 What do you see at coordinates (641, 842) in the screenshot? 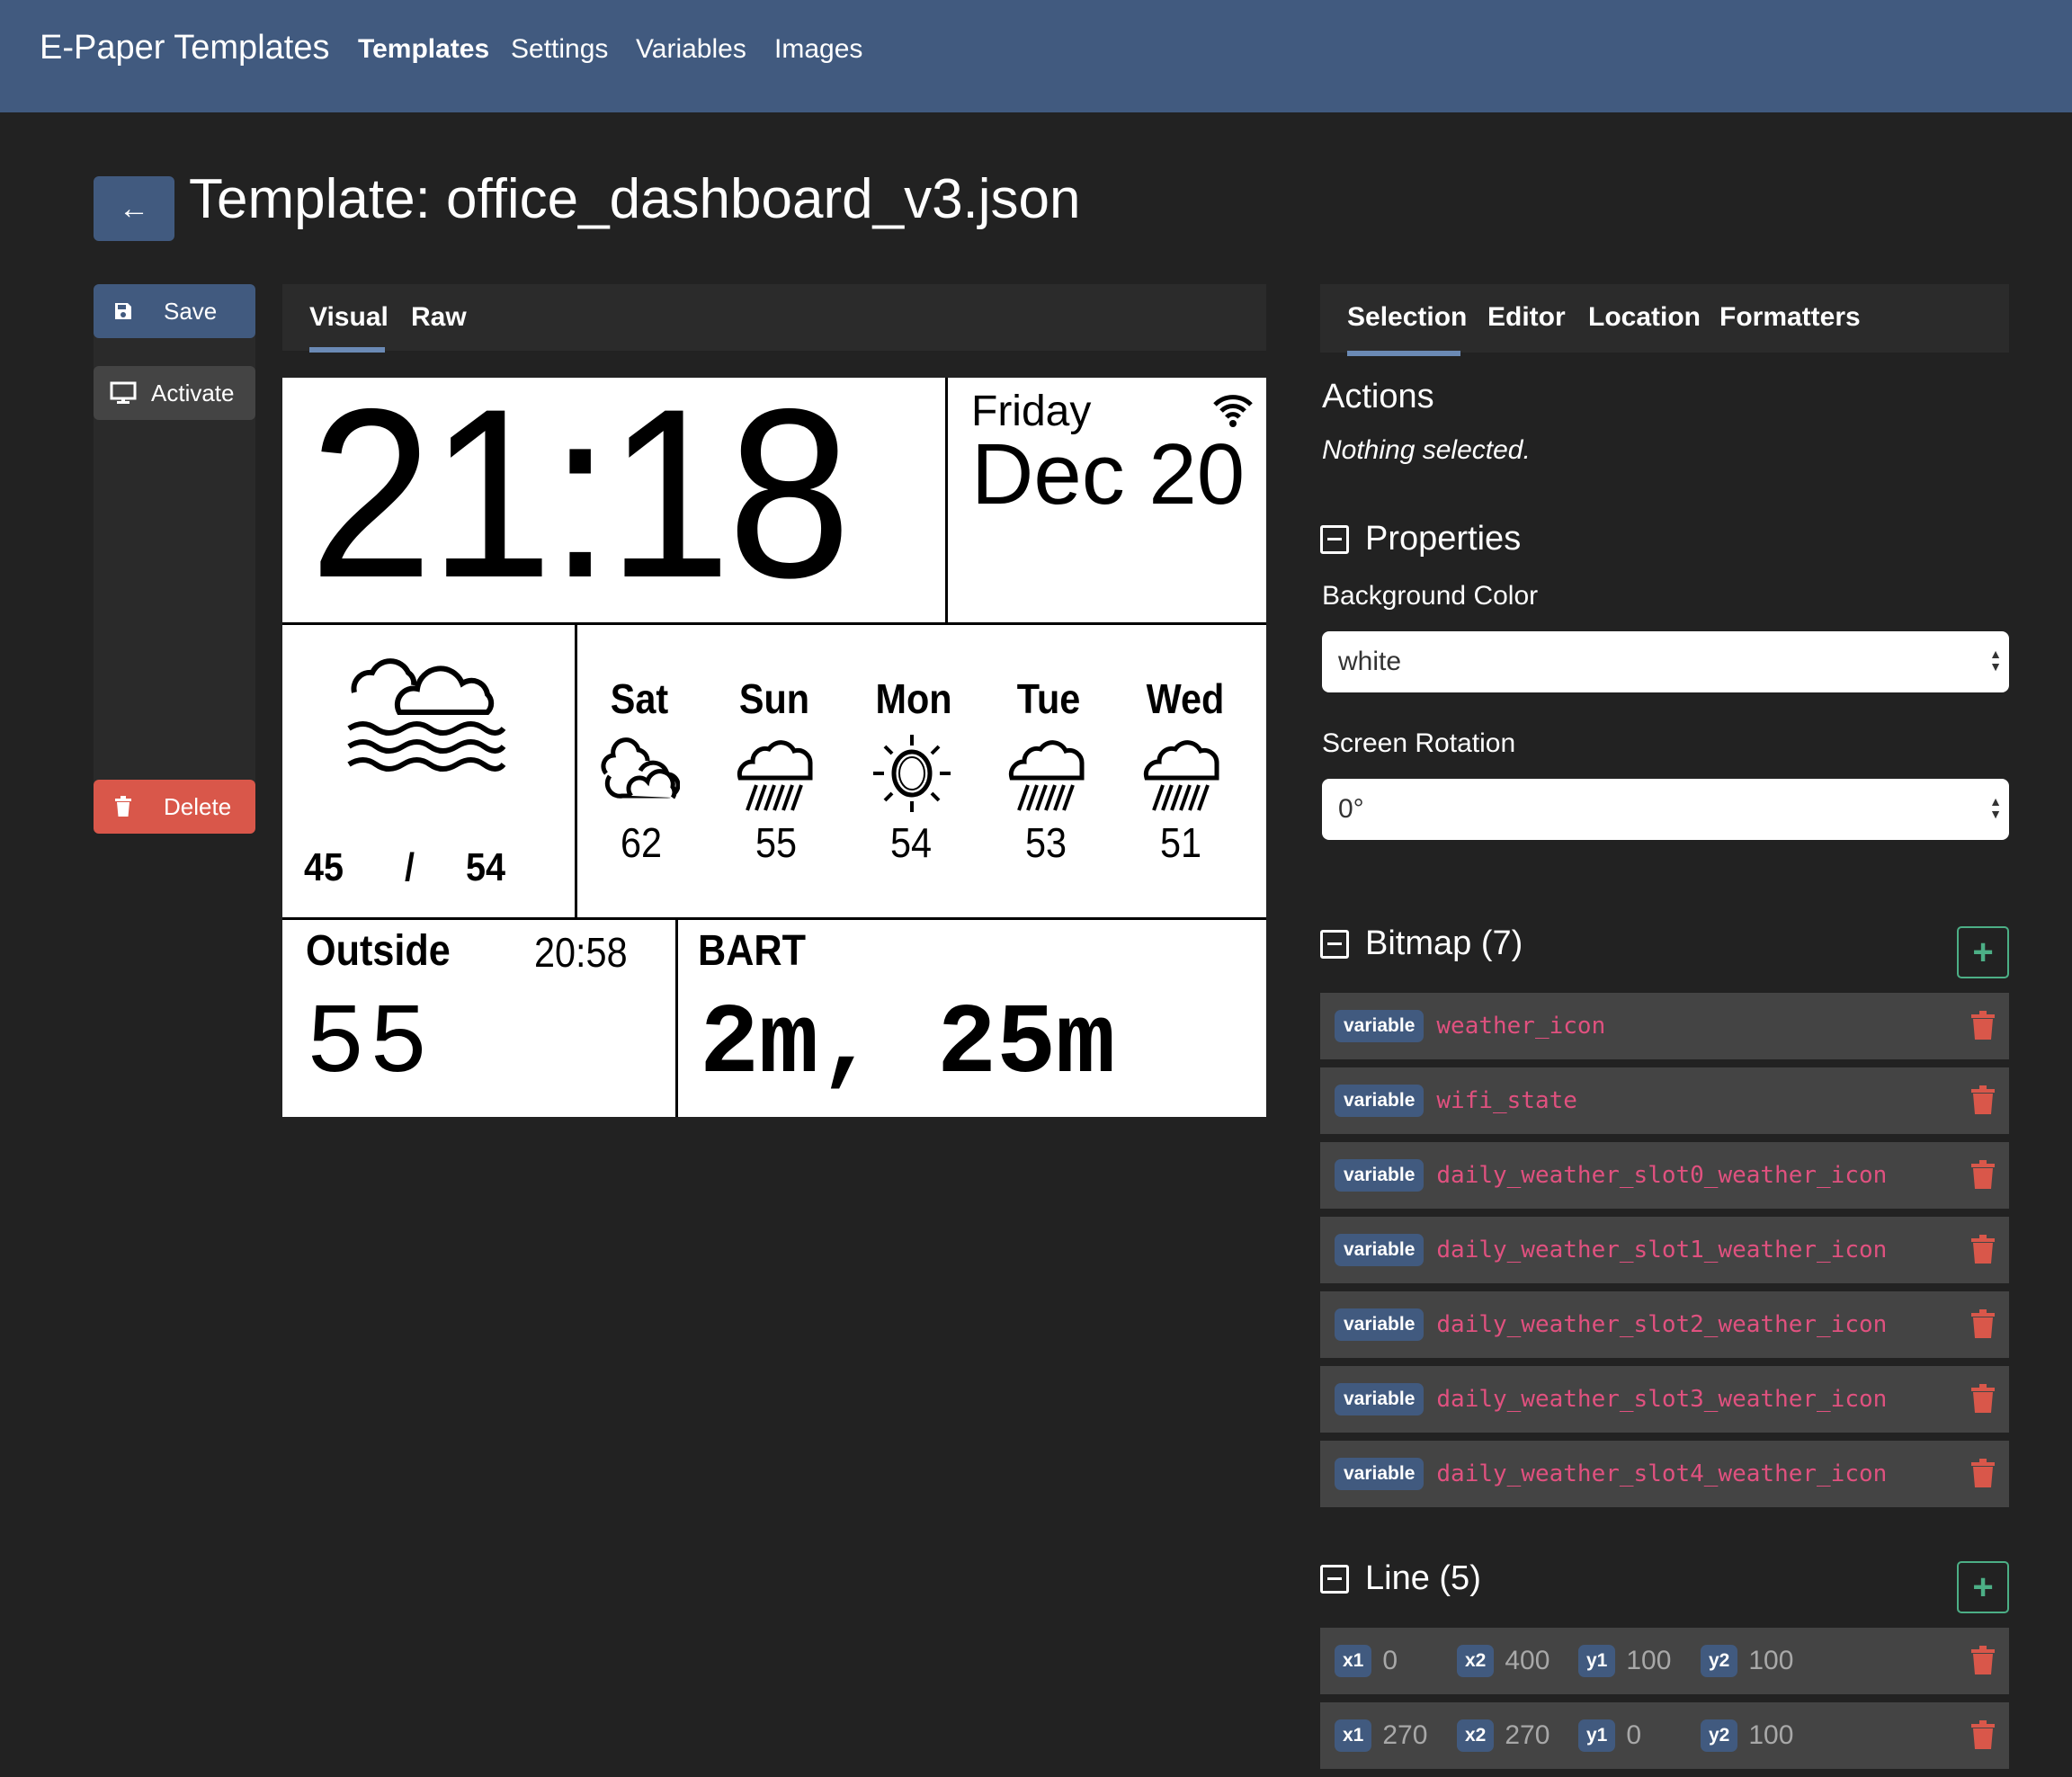
I see `forecast-temp: 62` at bounding box center [641, 842].